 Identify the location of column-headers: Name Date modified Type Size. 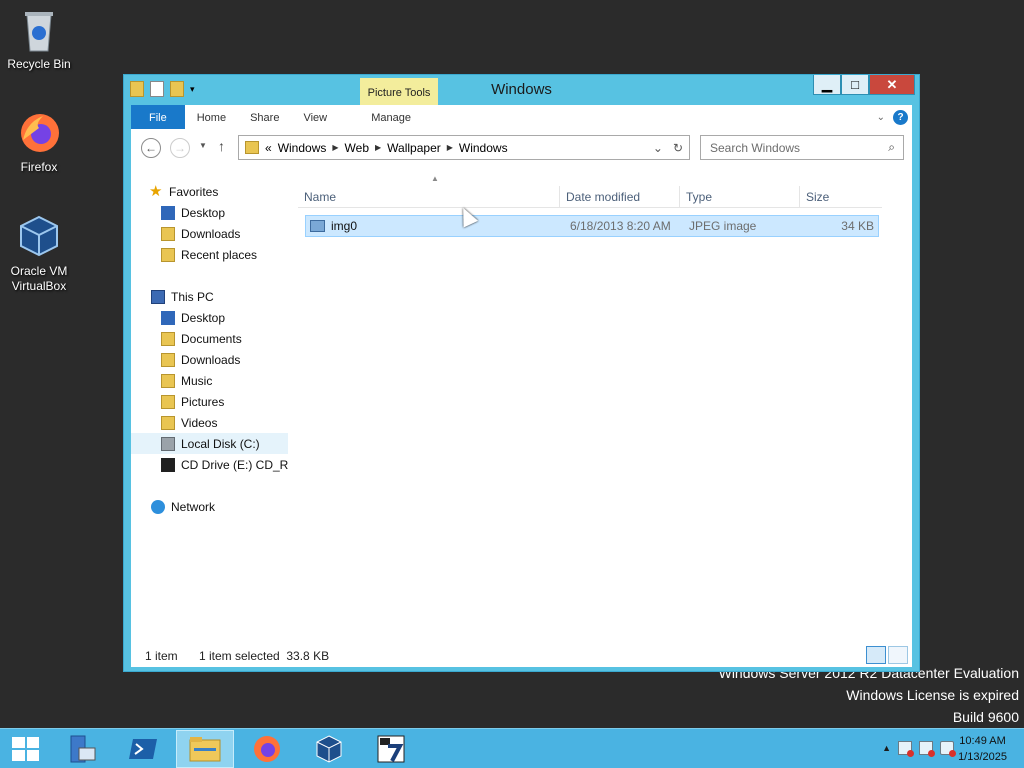
(590, 197).